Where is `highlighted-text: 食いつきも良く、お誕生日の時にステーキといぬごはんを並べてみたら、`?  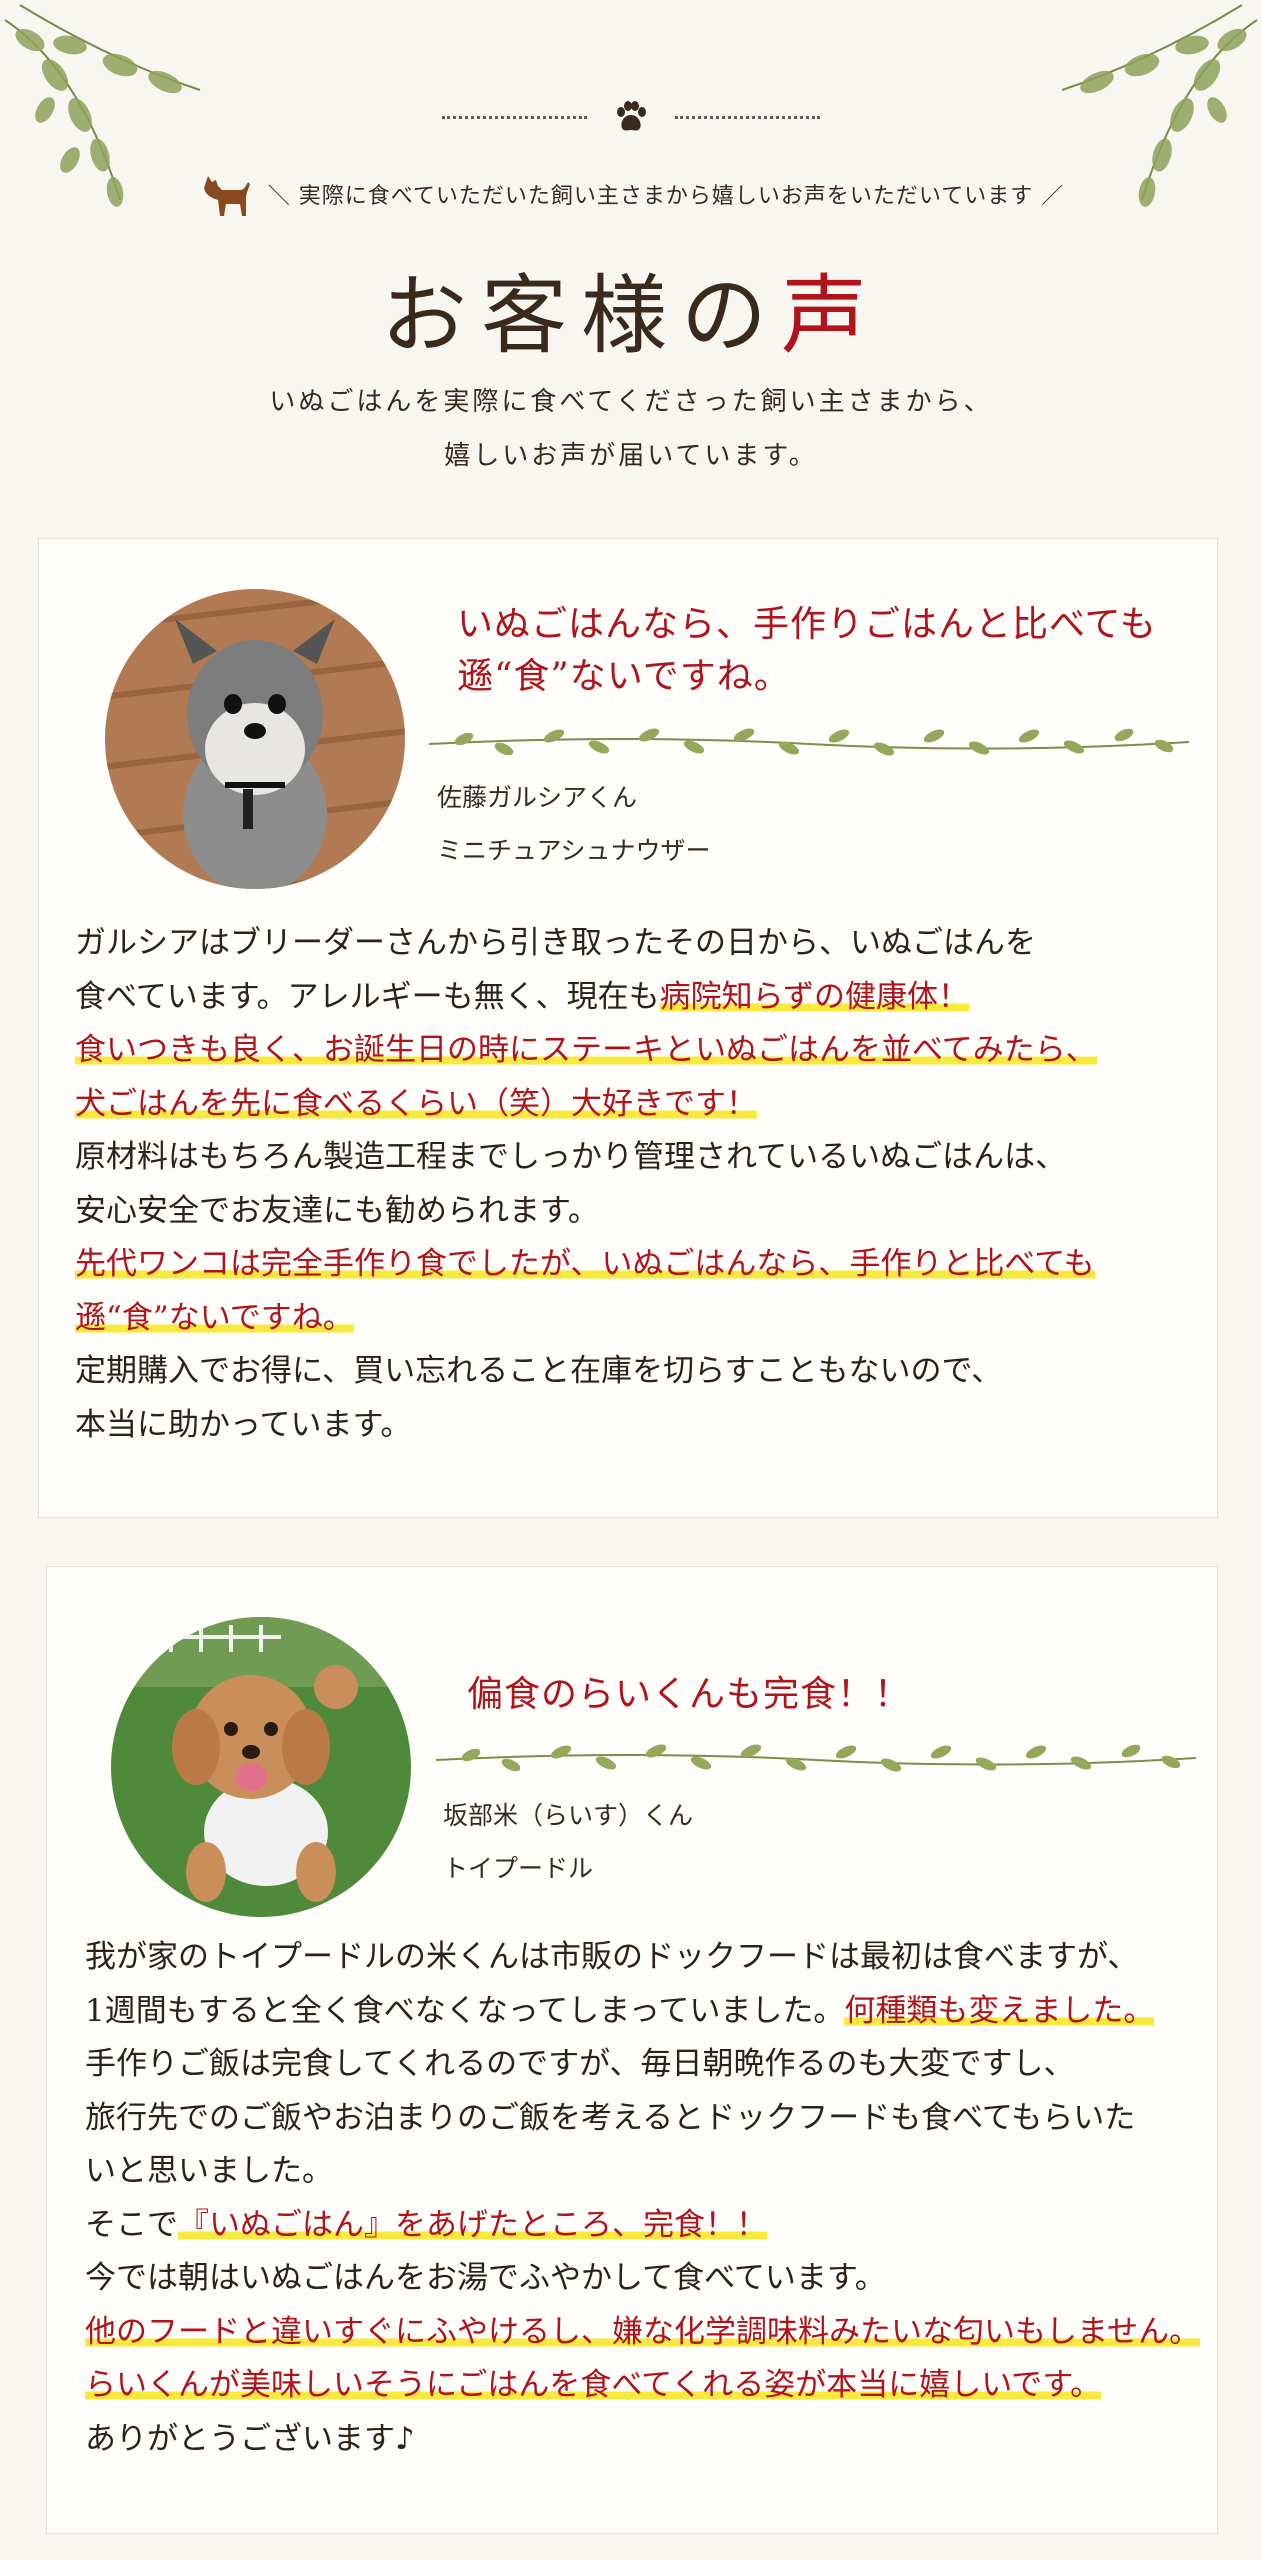
highlighted-text: 食いつきも良く、お誕生日の時にステーキといぬごはんを並べてみたら、 is located at coordinates (586, 1050).